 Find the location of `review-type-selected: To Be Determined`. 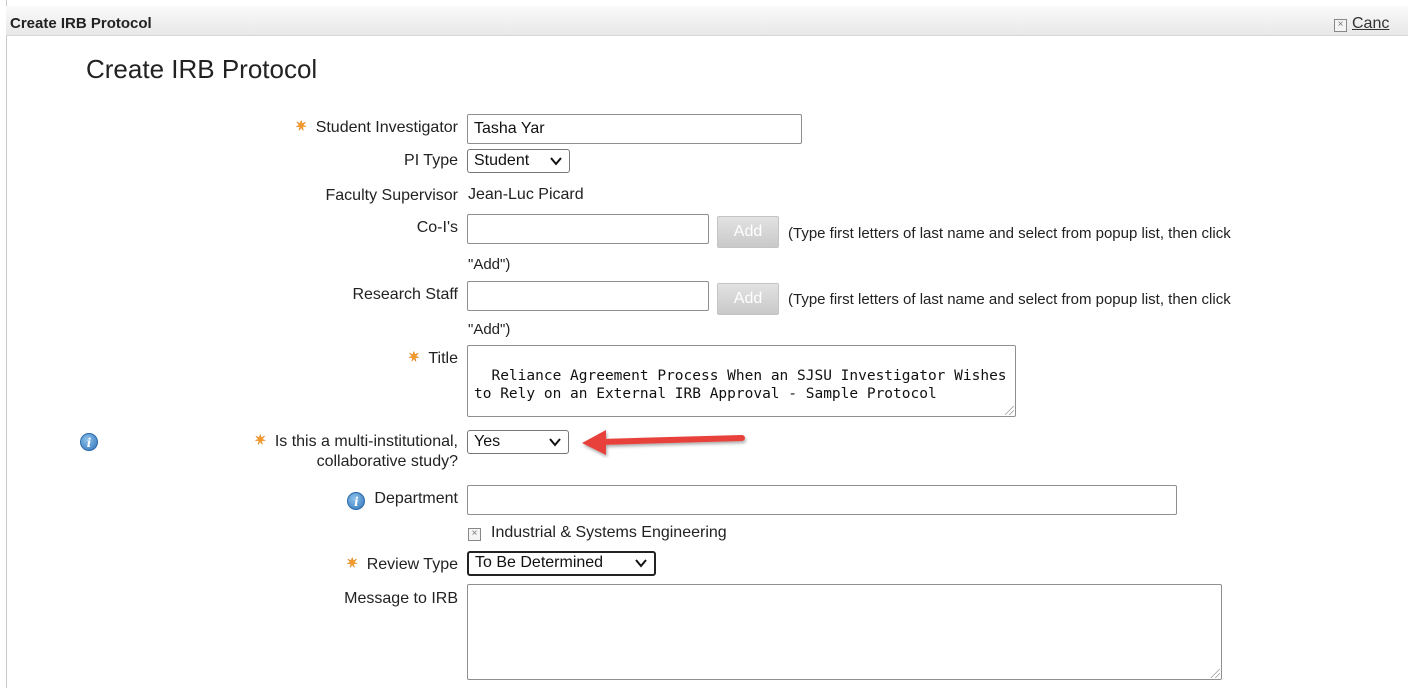

review-type-selected: To Be Determined is located at coordinates (539, 562).